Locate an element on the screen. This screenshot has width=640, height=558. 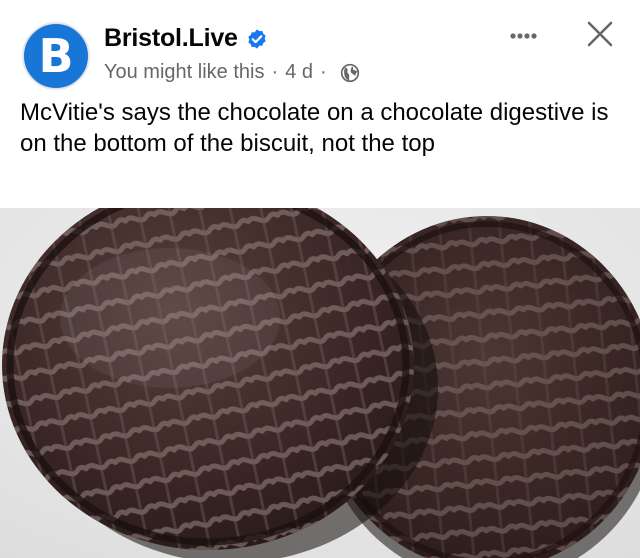
close-post-button is located at coordinates (600, 34).